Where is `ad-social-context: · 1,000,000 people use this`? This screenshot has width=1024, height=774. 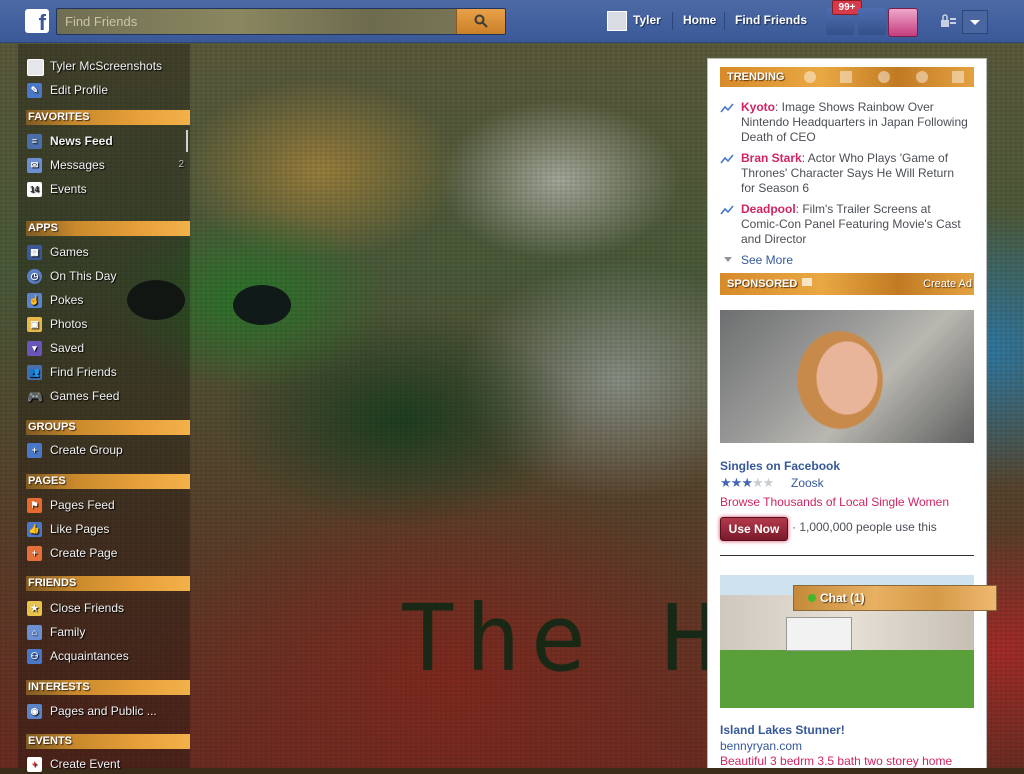
ad-social-context: · 1,000,000 people use this is located at coordinates (864, 527).